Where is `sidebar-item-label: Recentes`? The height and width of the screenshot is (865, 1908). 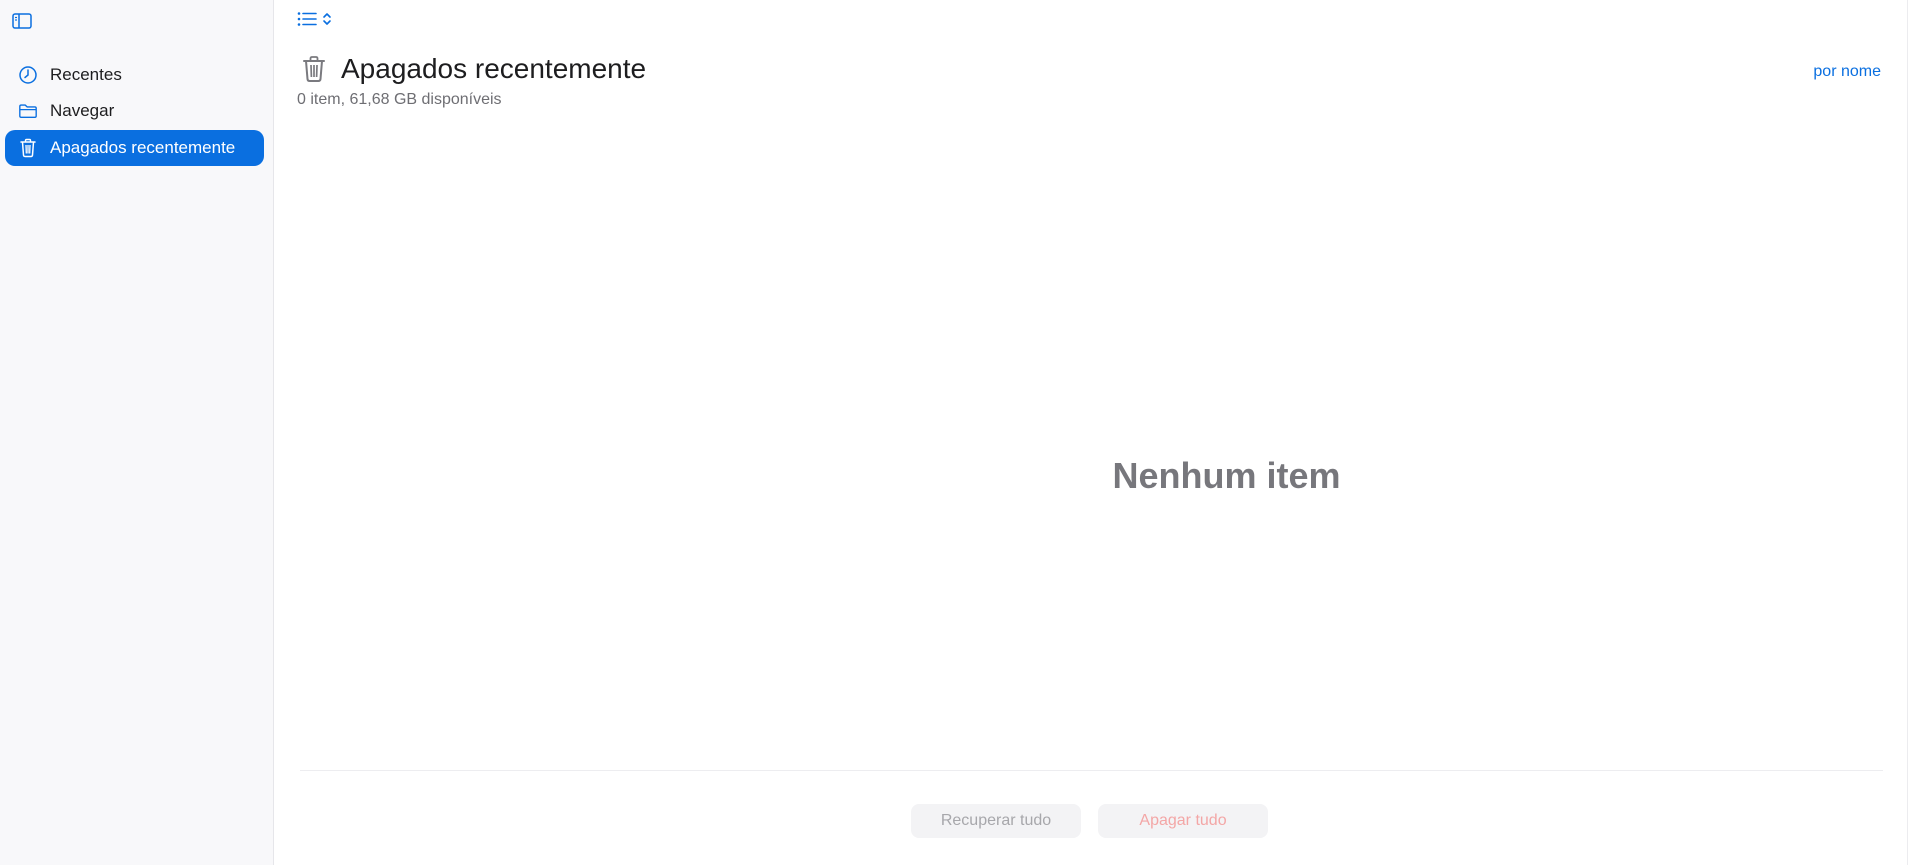
sidebar-item-label: Recentes is located at coordinates (86, 74).